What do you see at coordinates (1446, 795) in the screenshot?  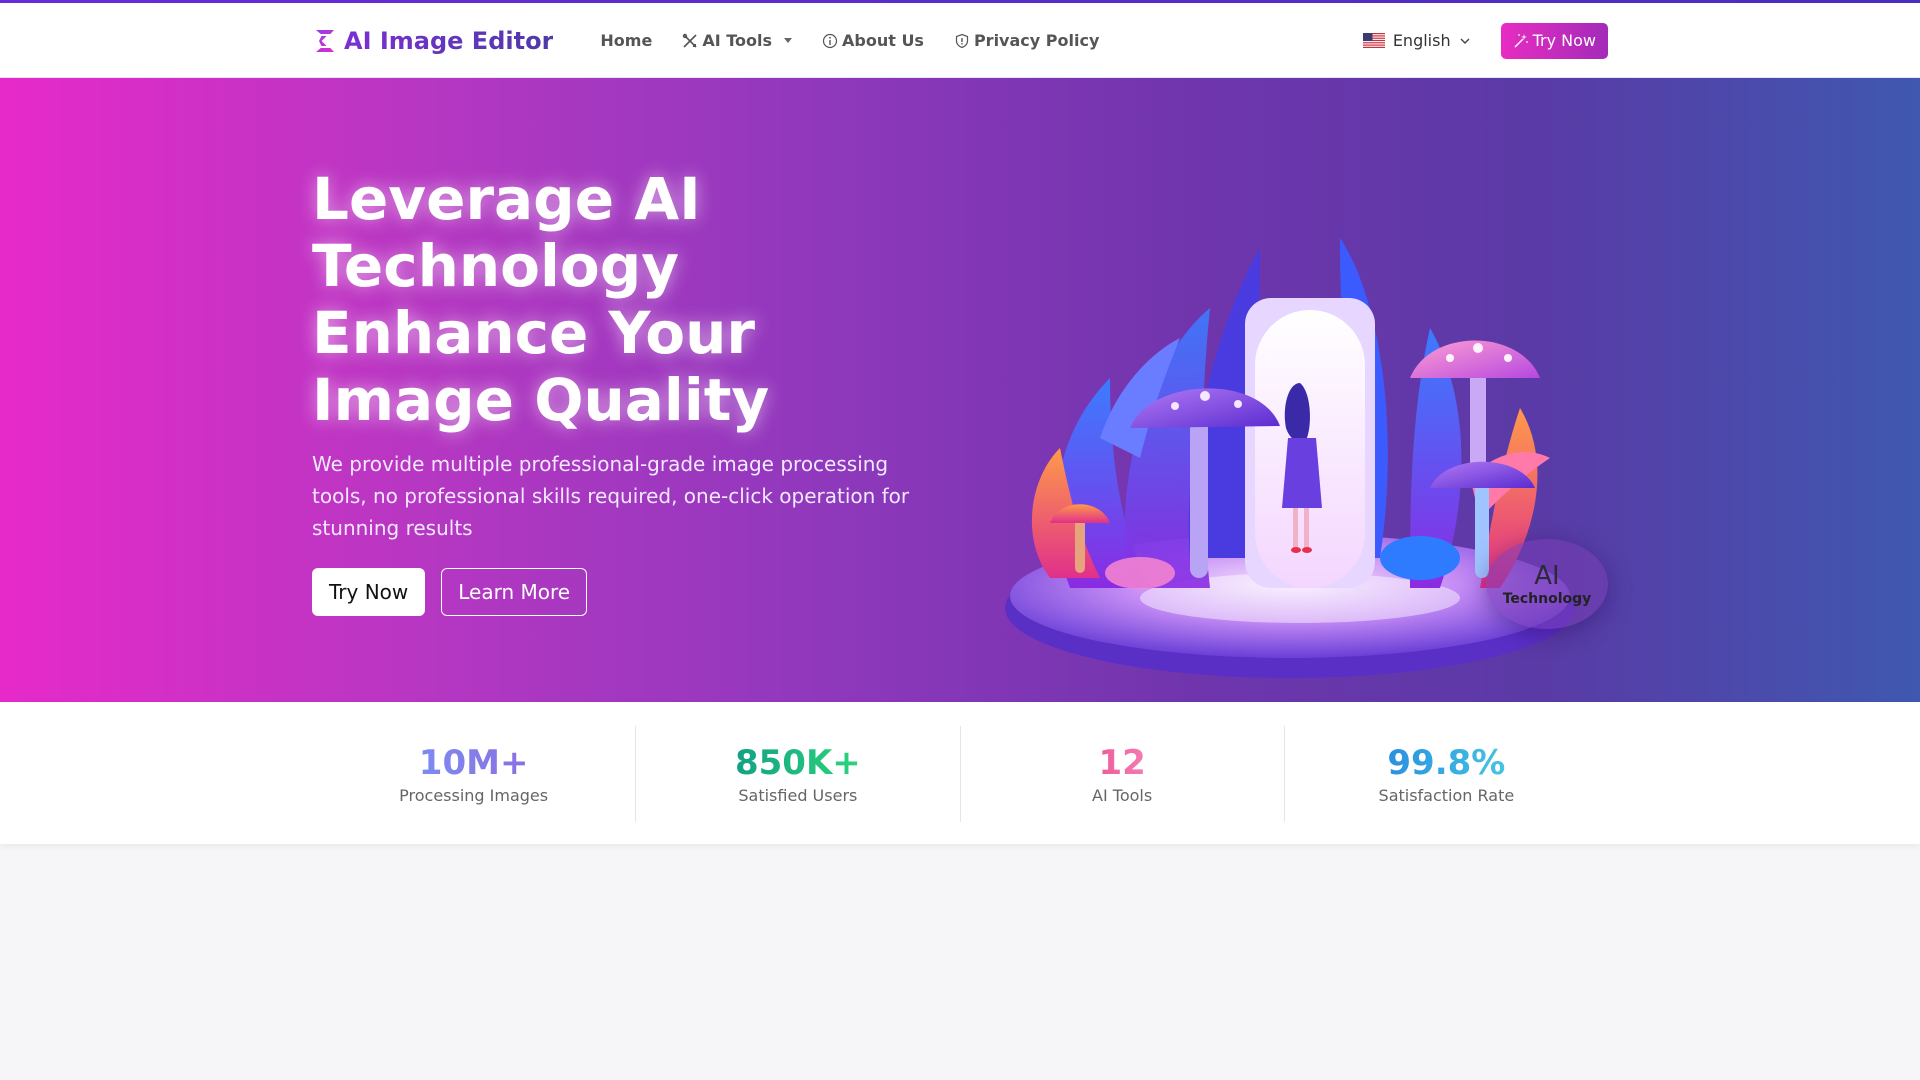 I see `stat-label: Satisfaction Rate` at bounding box center [1446, 795].